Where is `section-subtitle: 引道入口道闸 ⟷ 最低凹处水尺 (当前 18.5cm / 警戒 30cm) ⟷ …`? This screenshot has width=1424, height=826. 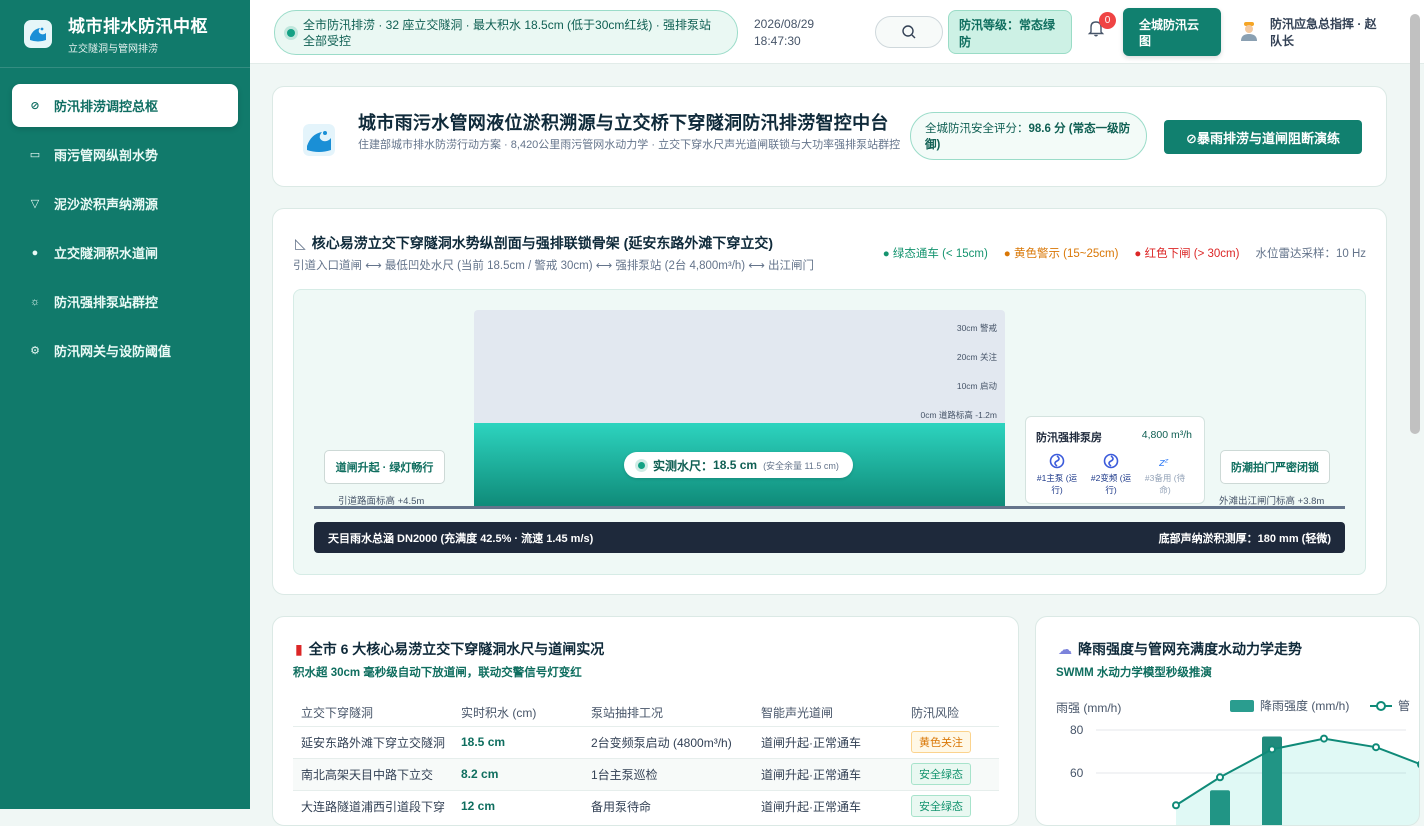
section-subtitle: 引道入口道闸 ⟷ 最低凹处水尺 (当前 18.5cm / 警戒 30cm) ⟷ … is located at coordinates (554, 266).